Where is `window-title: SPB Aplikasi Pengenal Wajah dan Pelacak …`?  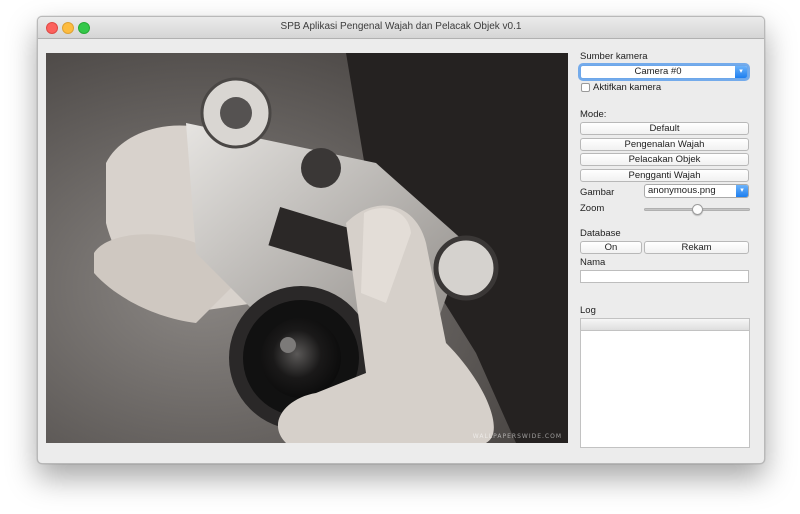
window-title: SPB Aplikasi Pengenal Wajah dan Pelacak … is located at coordinates (401, 26).